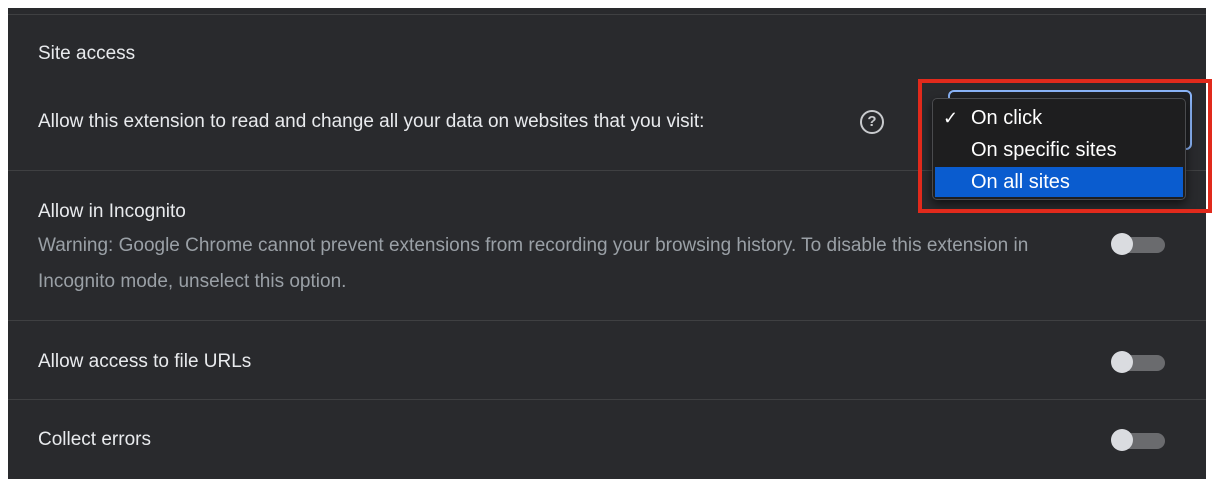  Describe the element at coordinates (1138, 440) in the screenshot. I see `collect-errors-toggle` at that location.